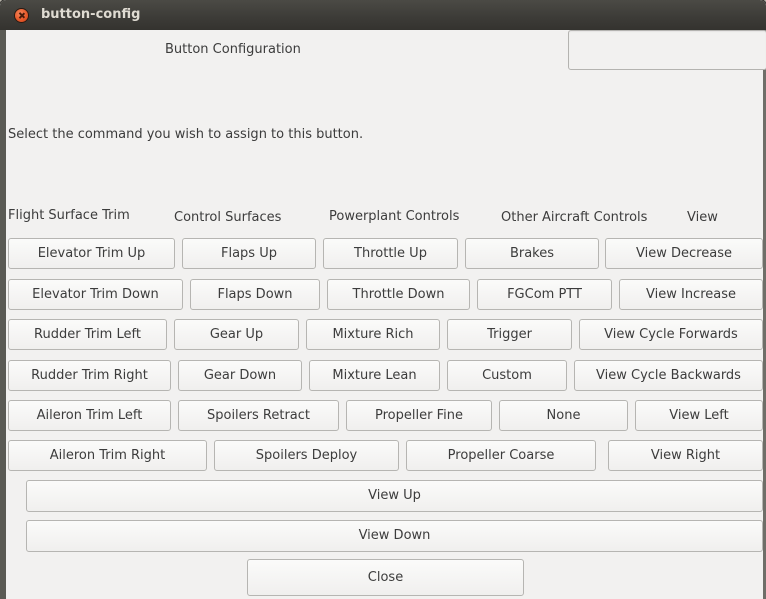  What do you see at coordinates (21, 15) in the screenshot?
I see `close-icon` at bounding box center [21, 15].